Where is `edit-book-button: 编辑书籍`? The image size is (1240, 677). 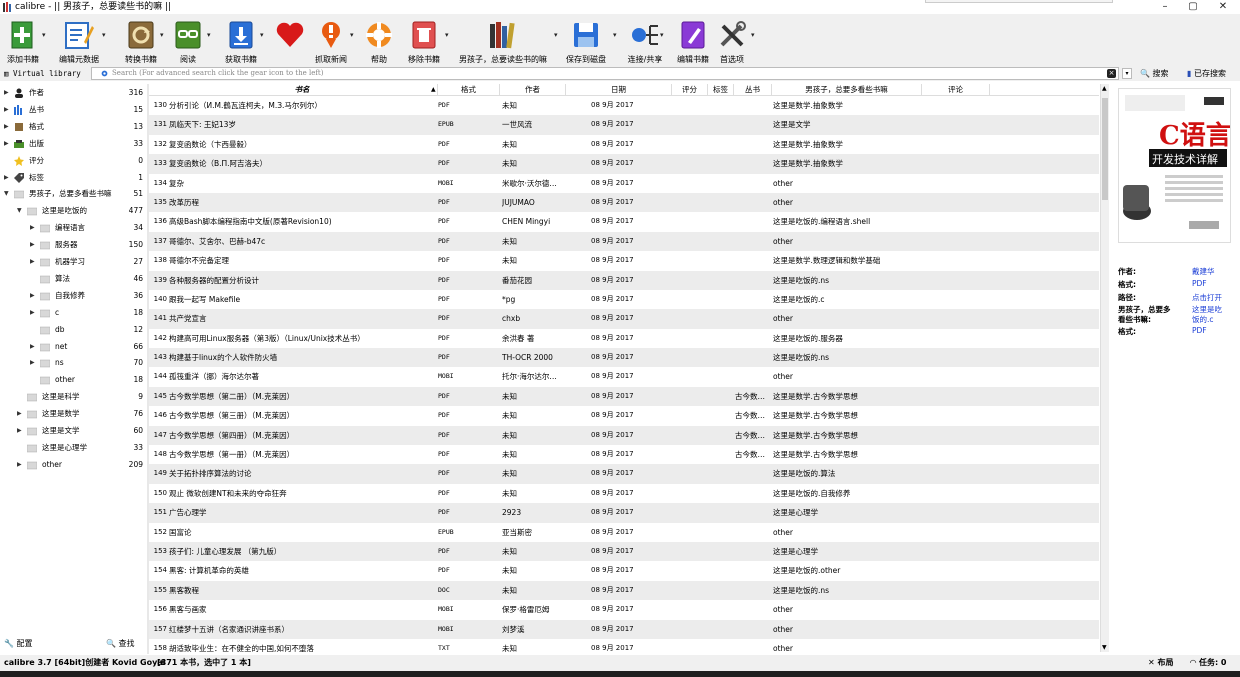
edit-book-button: 编辑书籍 is located at coordinates (693, 40).